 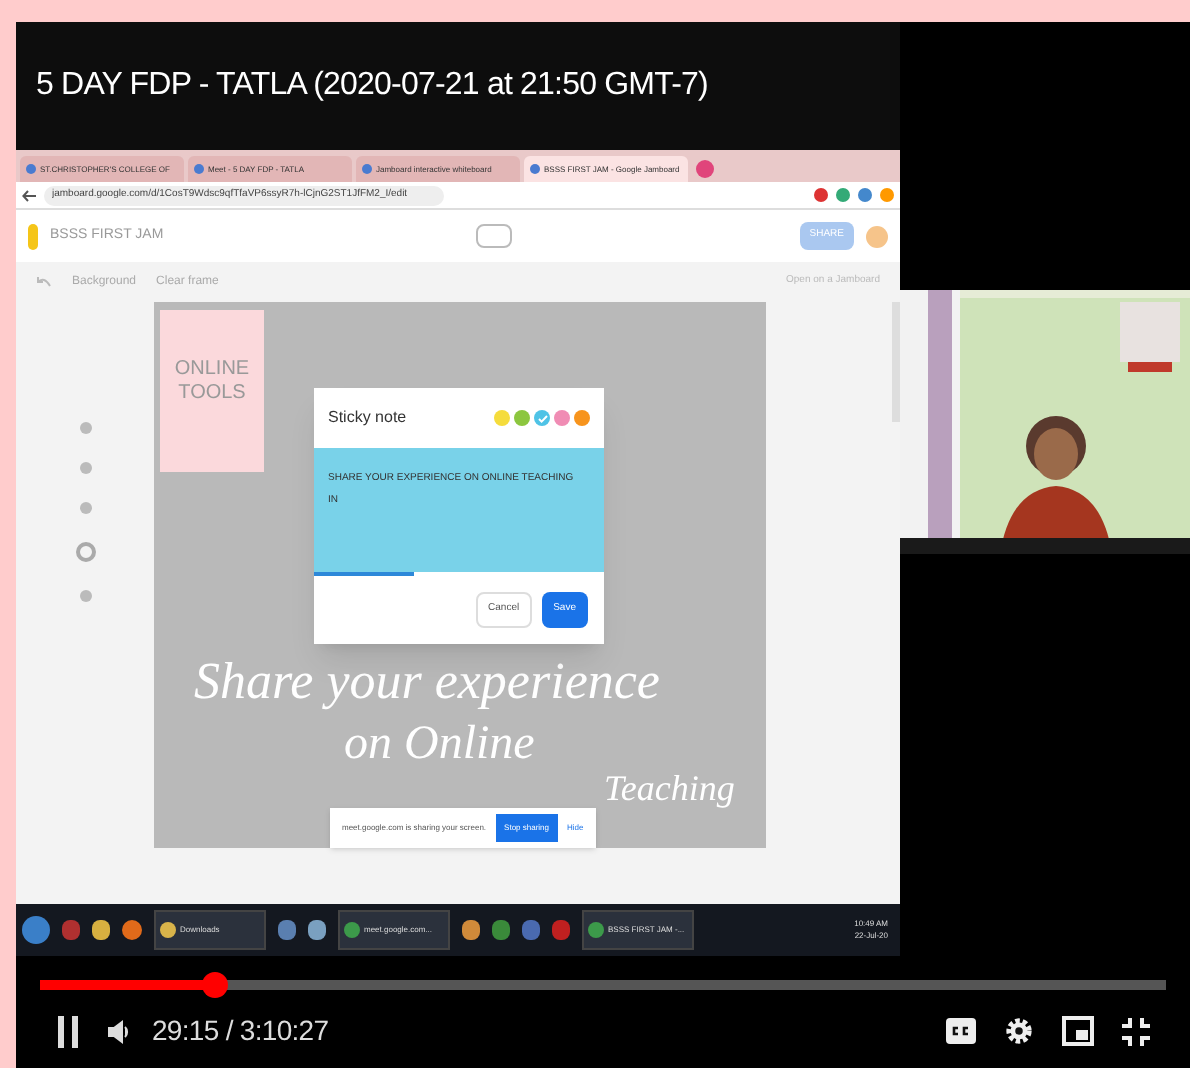 What do you see at coordinates (669, 789) in the screenshot?
I see `handwritten-text: Teaching` at bounding box center [669, 789].